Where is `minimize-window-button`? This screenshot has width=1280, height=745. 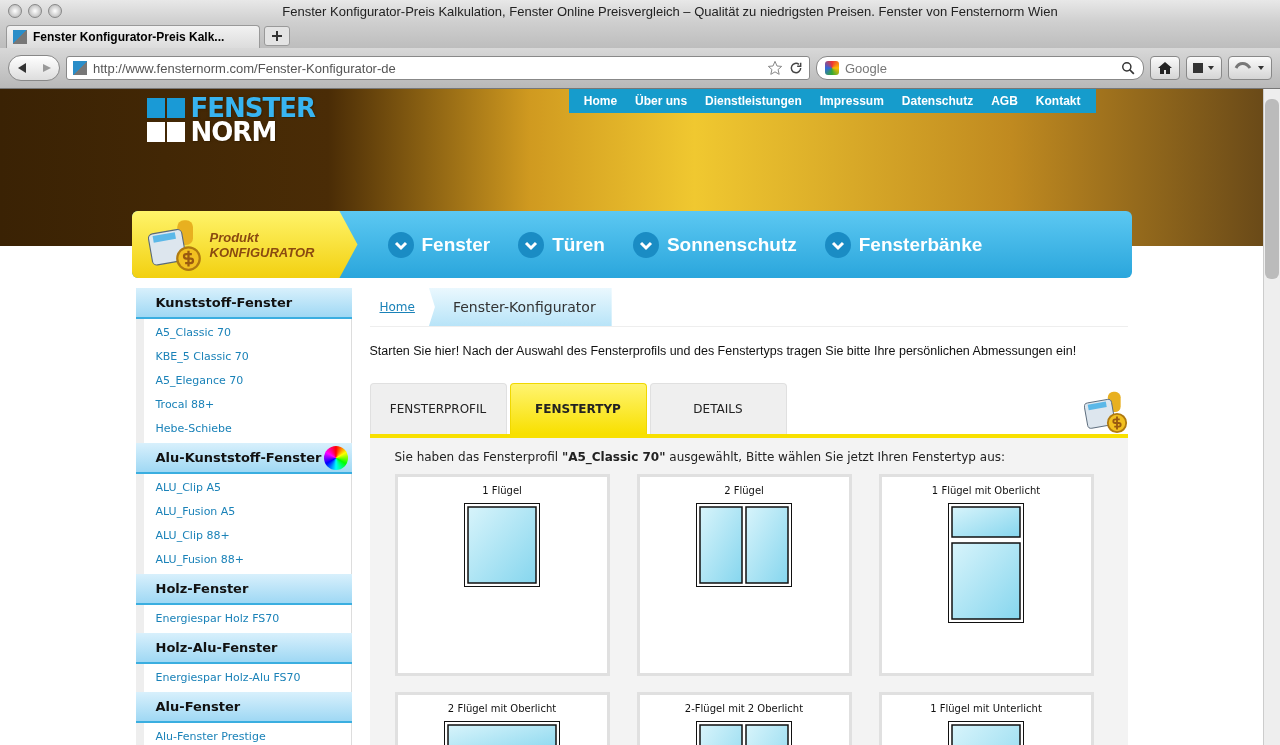 minimize-window-button is located at coordinates (35, 11).